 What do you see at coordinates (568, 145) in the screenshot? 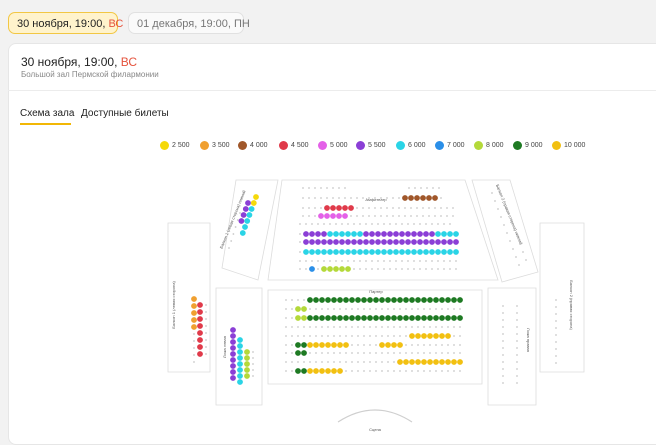
I see `legend-item: 10 000` at bounding box center [568, 145].